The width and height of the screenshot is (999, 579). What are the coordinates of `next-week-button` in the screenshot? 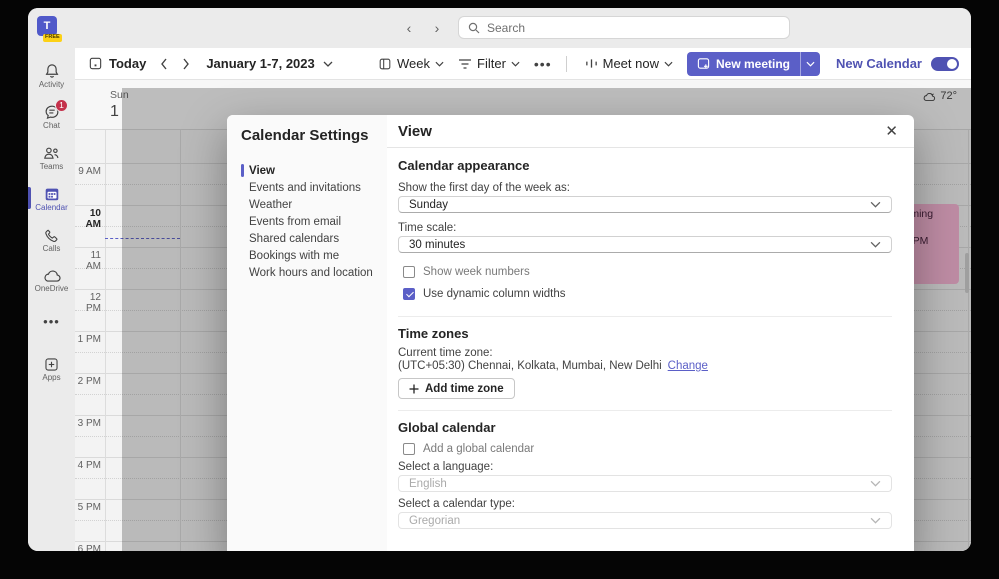 It's located at (186, 64).